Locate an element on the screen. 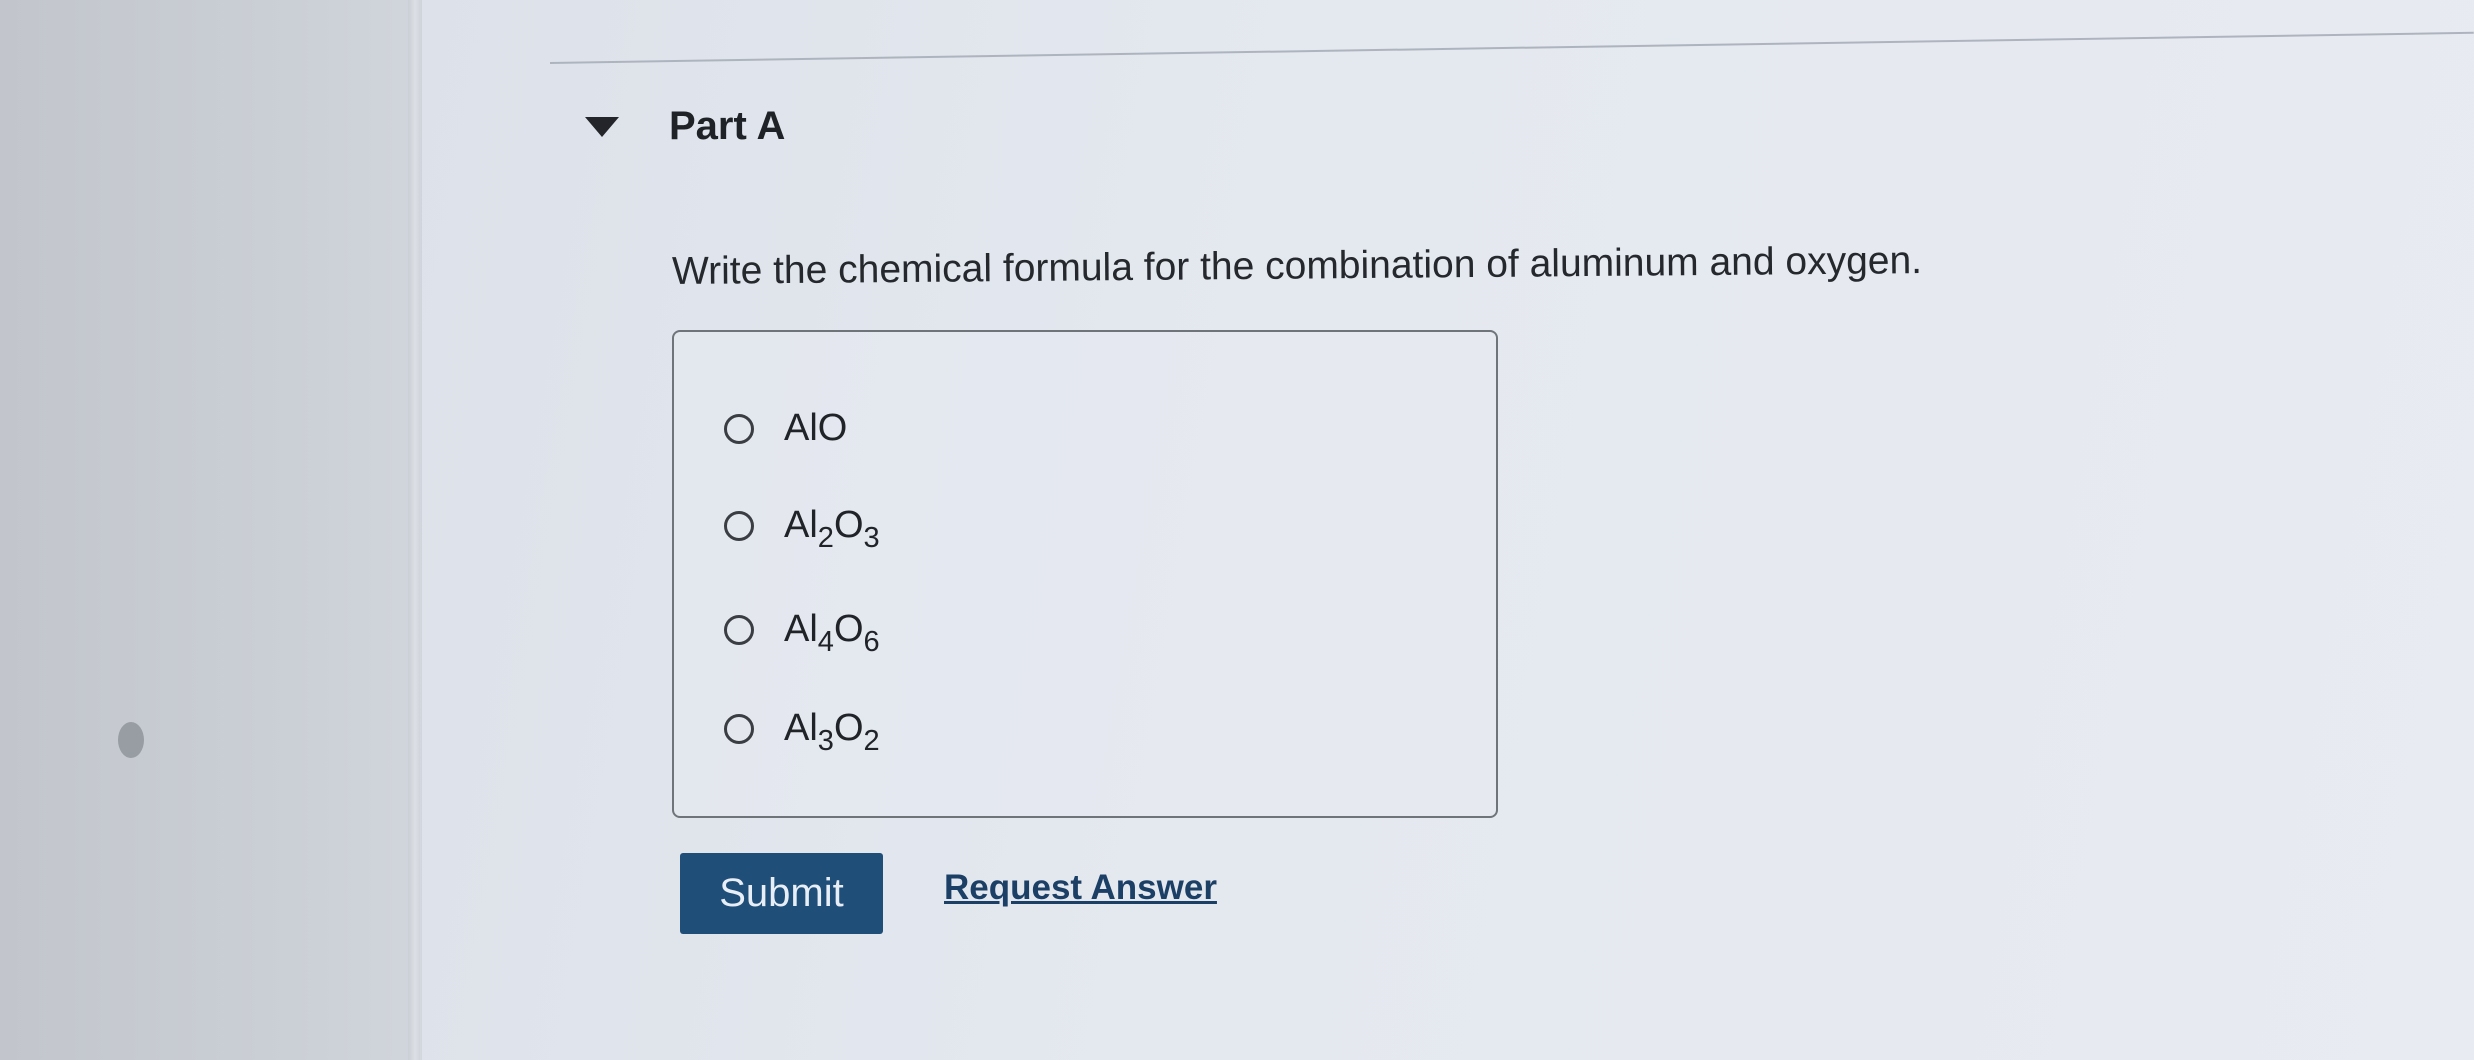  option-al2o3: Al2O3 is located at coordinates (802, 529).